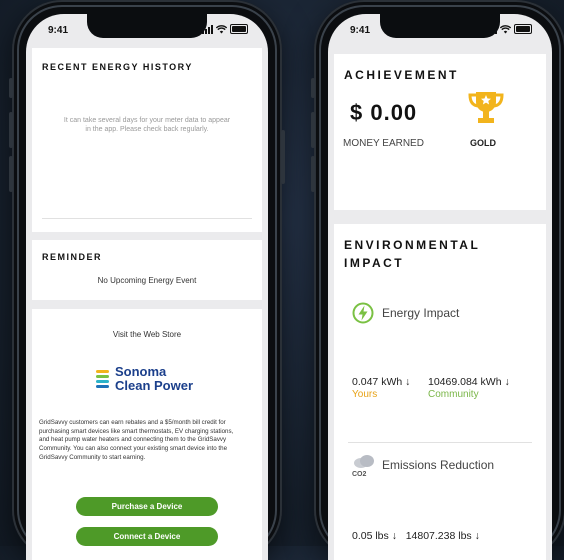 The image size is (564, 560). Describe the element at coordinates (154, 385) in the screenshot. I see `logo-text-line2: Clean Power` at that location.